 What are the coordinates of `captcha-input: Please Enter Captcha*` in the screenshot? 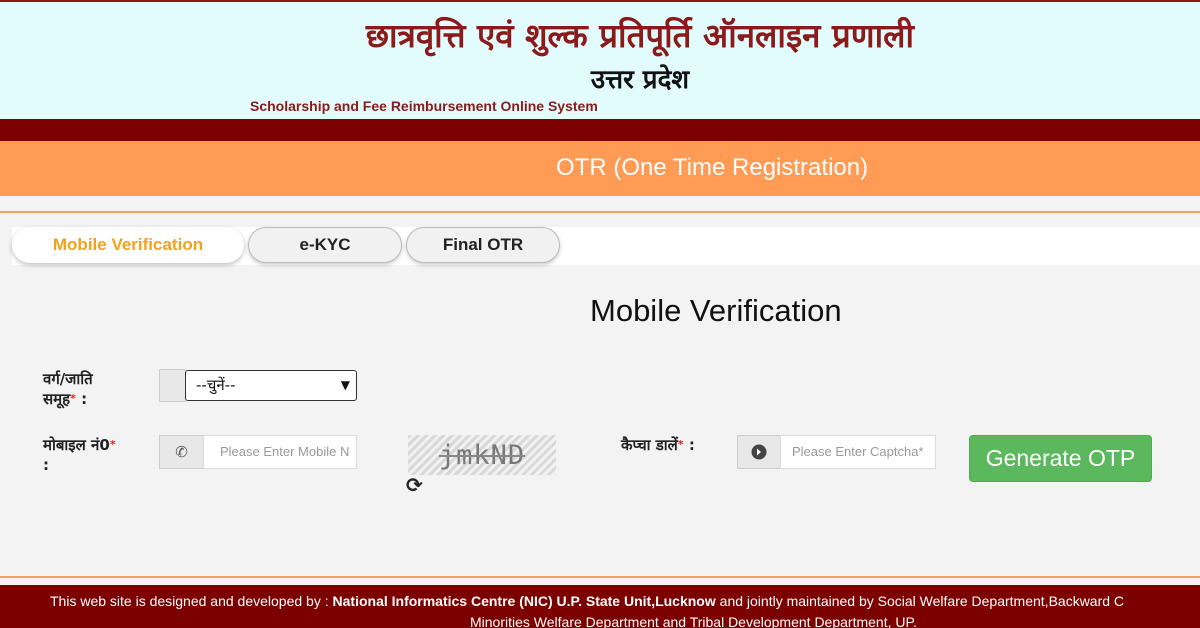 It's located at (858, 452).